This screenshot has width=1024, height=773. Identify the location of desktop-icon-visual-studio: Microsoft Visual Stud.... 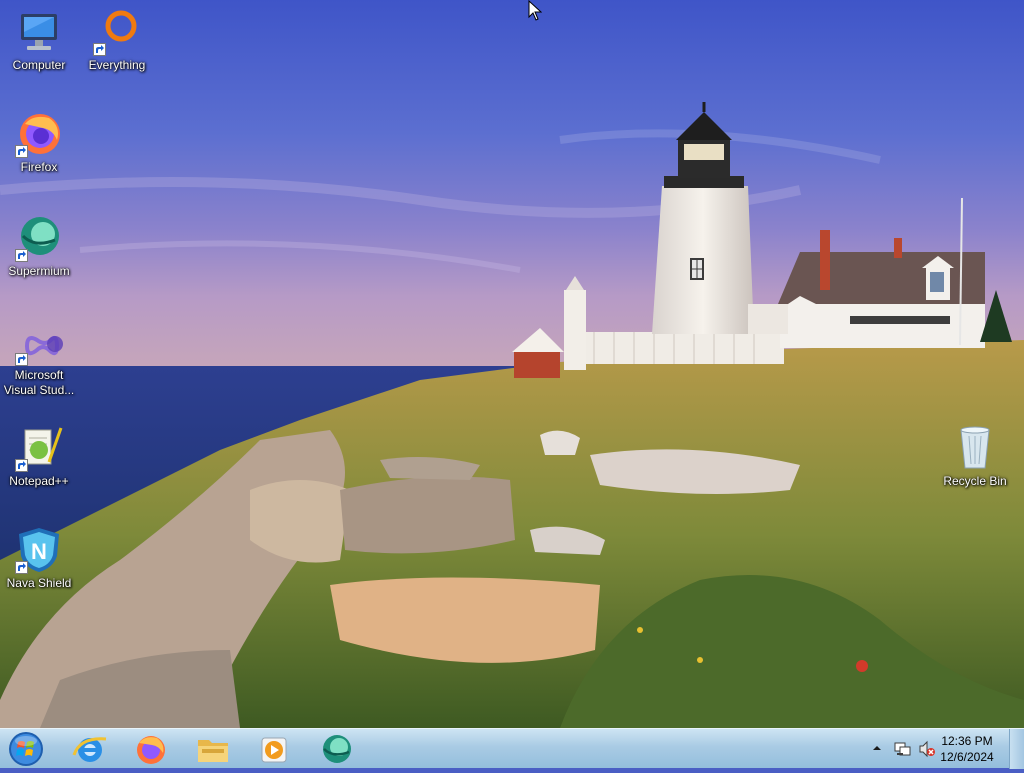
(39, 358).